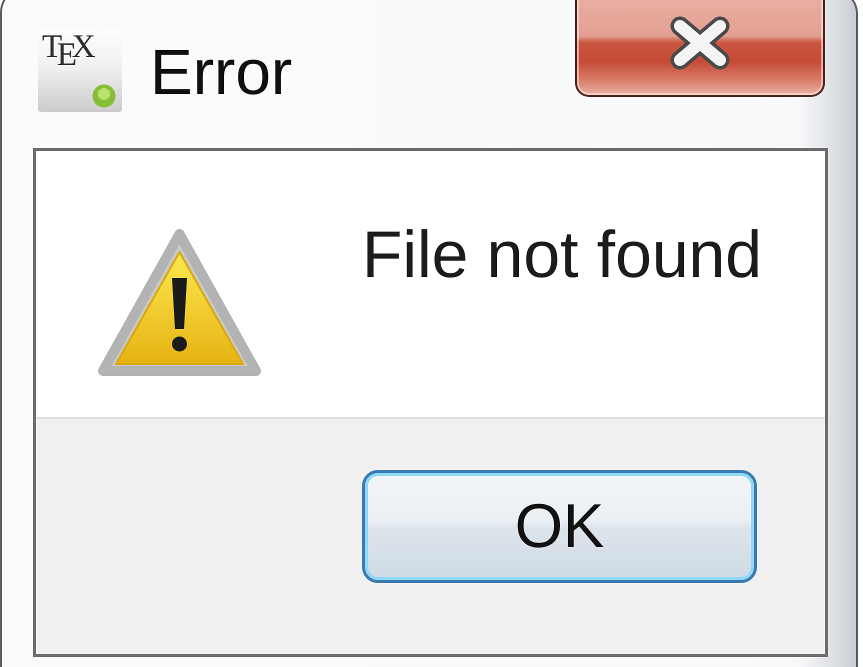  Describe the element at coordinates (221, 72) in the screenshot. I see `window-title: Error` at that location.